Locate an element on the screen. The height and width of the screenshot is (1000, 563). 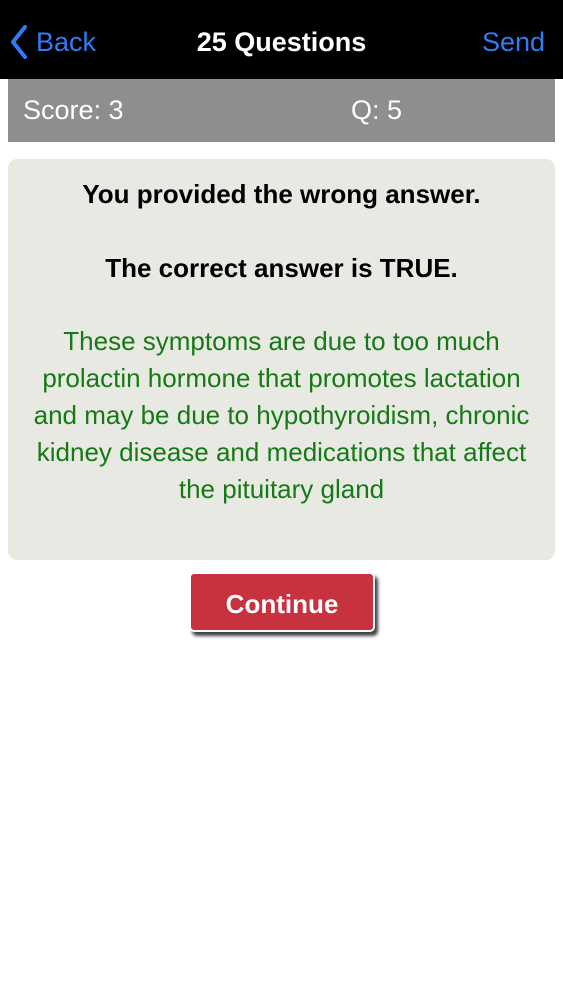
wrong-answer-message: You provided the wrong answer. is located at coordinates (281, 194).